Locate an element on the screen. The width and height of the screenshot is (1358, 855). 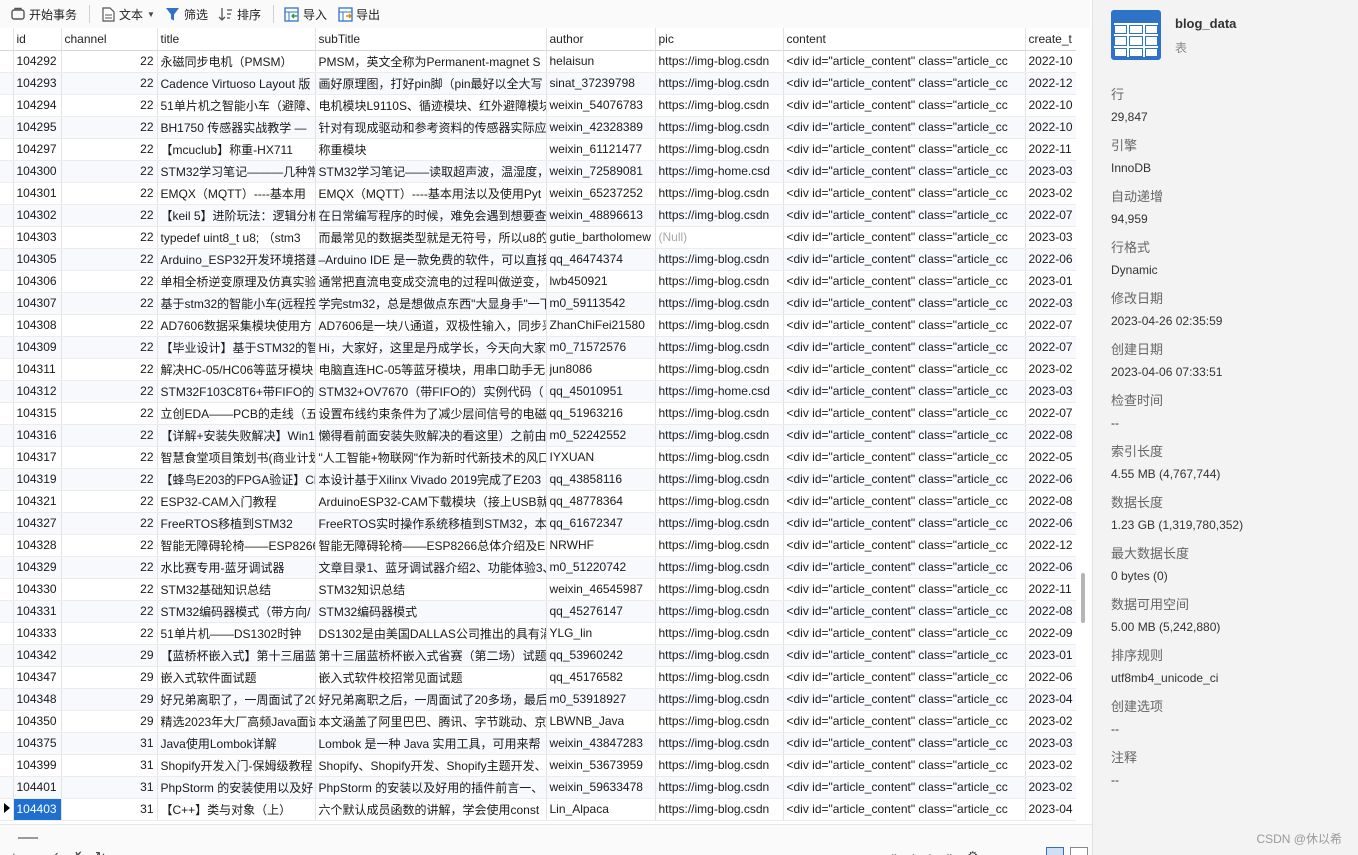
cell-subtitle: 设置布线约束条件为了减少层间信号的电磁 is located at coordinates (431, 413).